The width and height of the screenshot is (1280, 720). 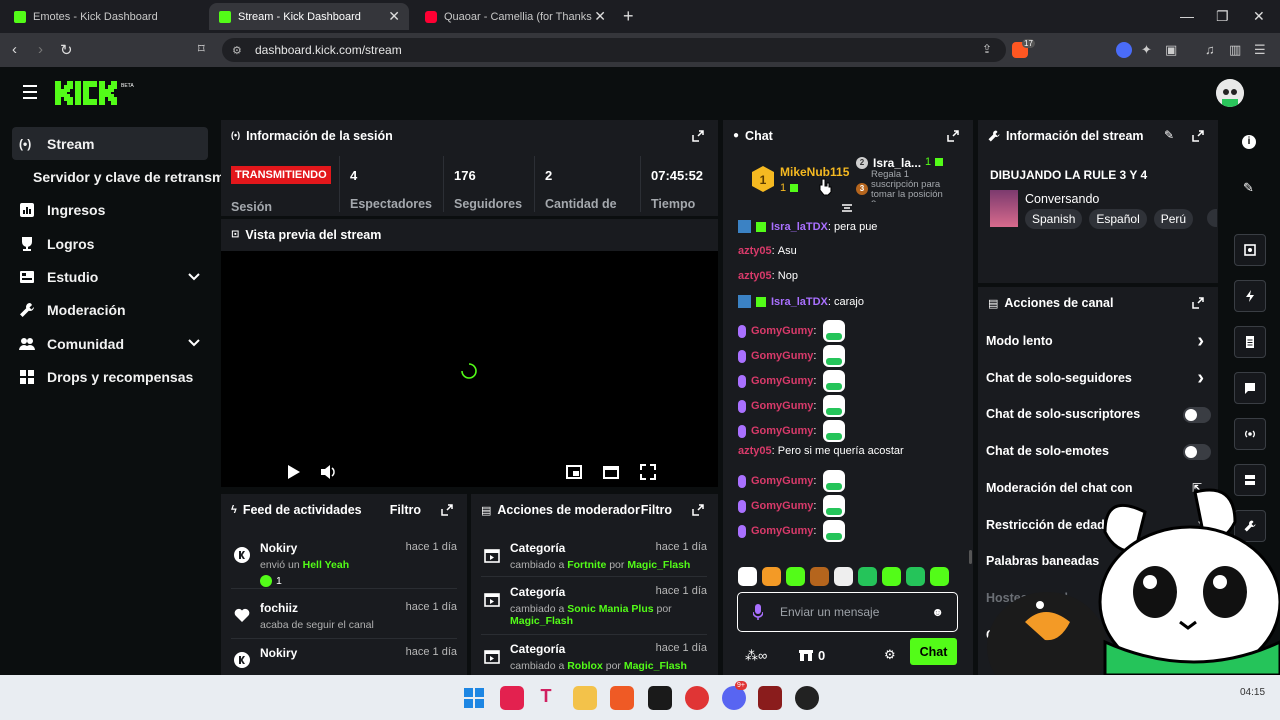 What do you see at coordinates (1250, 250) in the screenshot?
I see `rail-preview-button` at bounding box center [1250, 250].